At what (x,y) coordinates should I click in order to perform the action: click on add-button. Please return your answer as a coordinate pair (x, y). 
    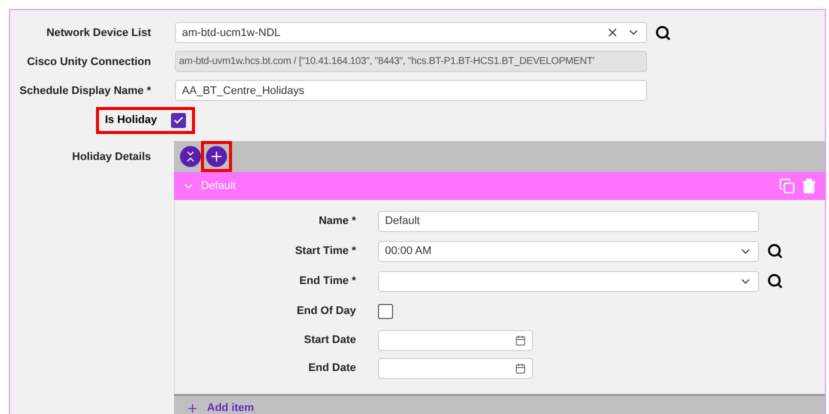
    Looking at the image, I should click on (216, 156).